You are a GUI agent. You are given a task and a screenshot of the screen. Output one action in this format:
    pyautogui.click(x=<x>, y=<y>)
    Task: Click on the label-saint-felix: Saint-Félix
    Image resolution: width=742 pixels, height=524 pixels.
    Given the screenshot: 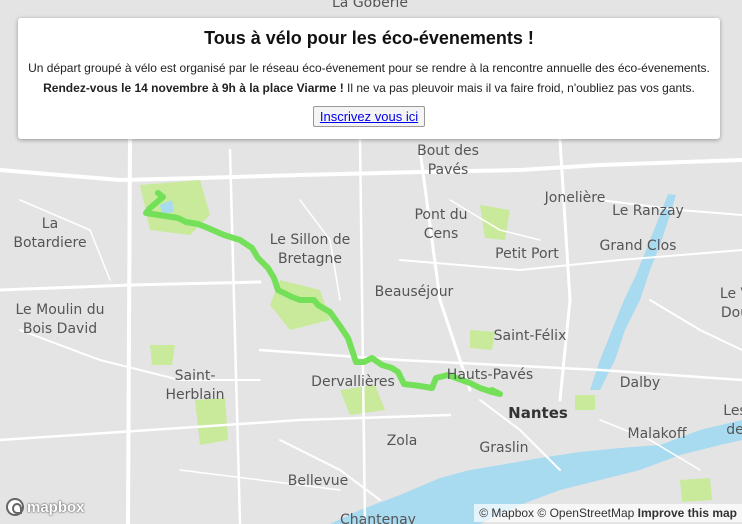 What is the action you would take?
    pyautogui.click(x=530, y=336)
    